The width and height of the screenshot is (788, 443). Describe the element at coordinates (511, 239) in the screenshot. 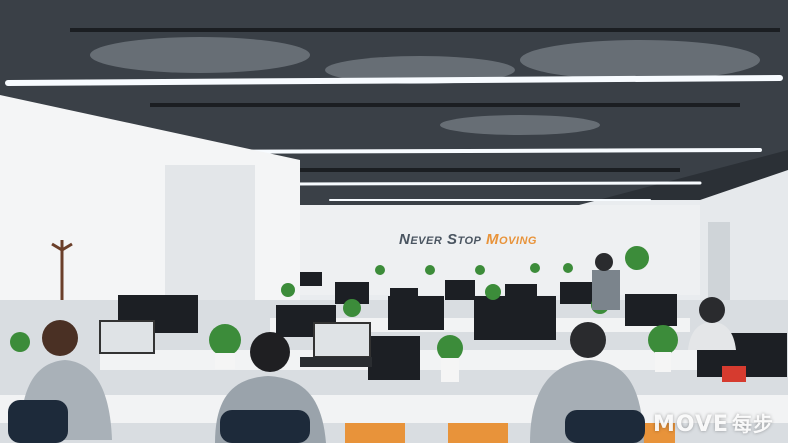

I see `slogan-part2: Moving` at that location.